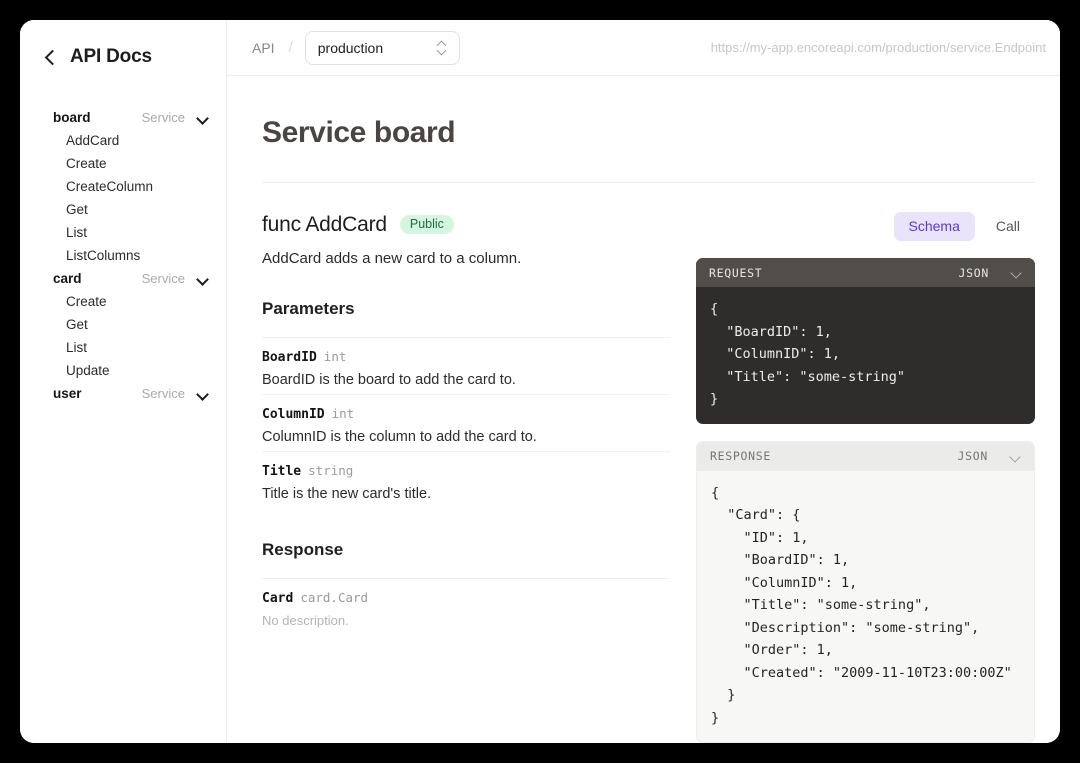 Image resolution: width=1080 pixels, height=763 pixels. I want to click on endpoint-heading: func AddCard Public, so click(466, 224).